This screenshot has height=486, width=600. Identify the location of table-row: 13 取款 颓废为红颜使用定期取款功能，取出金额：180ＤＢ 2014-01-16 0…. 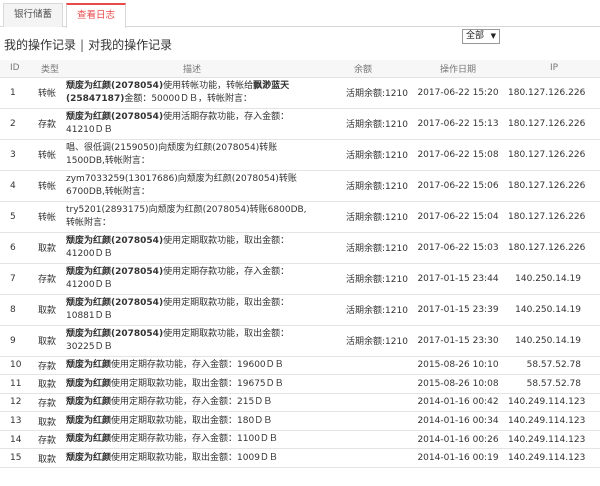
(300, 421).